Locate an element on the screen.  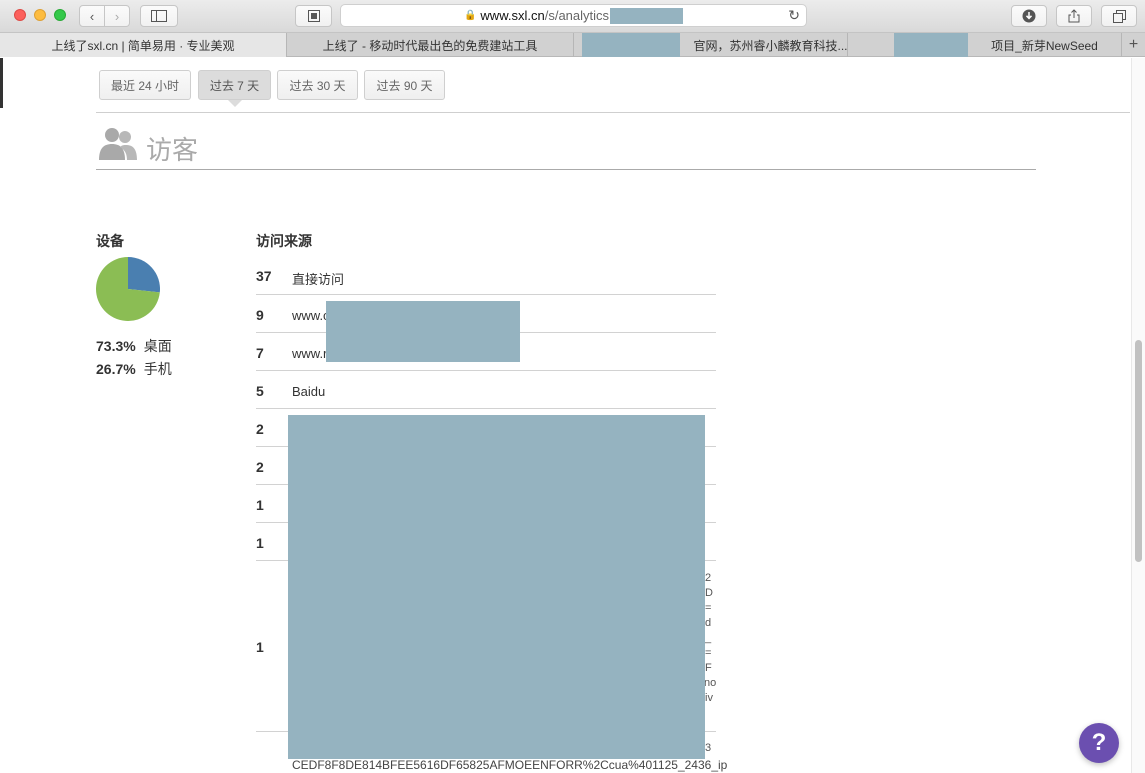
share-icon is located at coordinates (1074, 16).